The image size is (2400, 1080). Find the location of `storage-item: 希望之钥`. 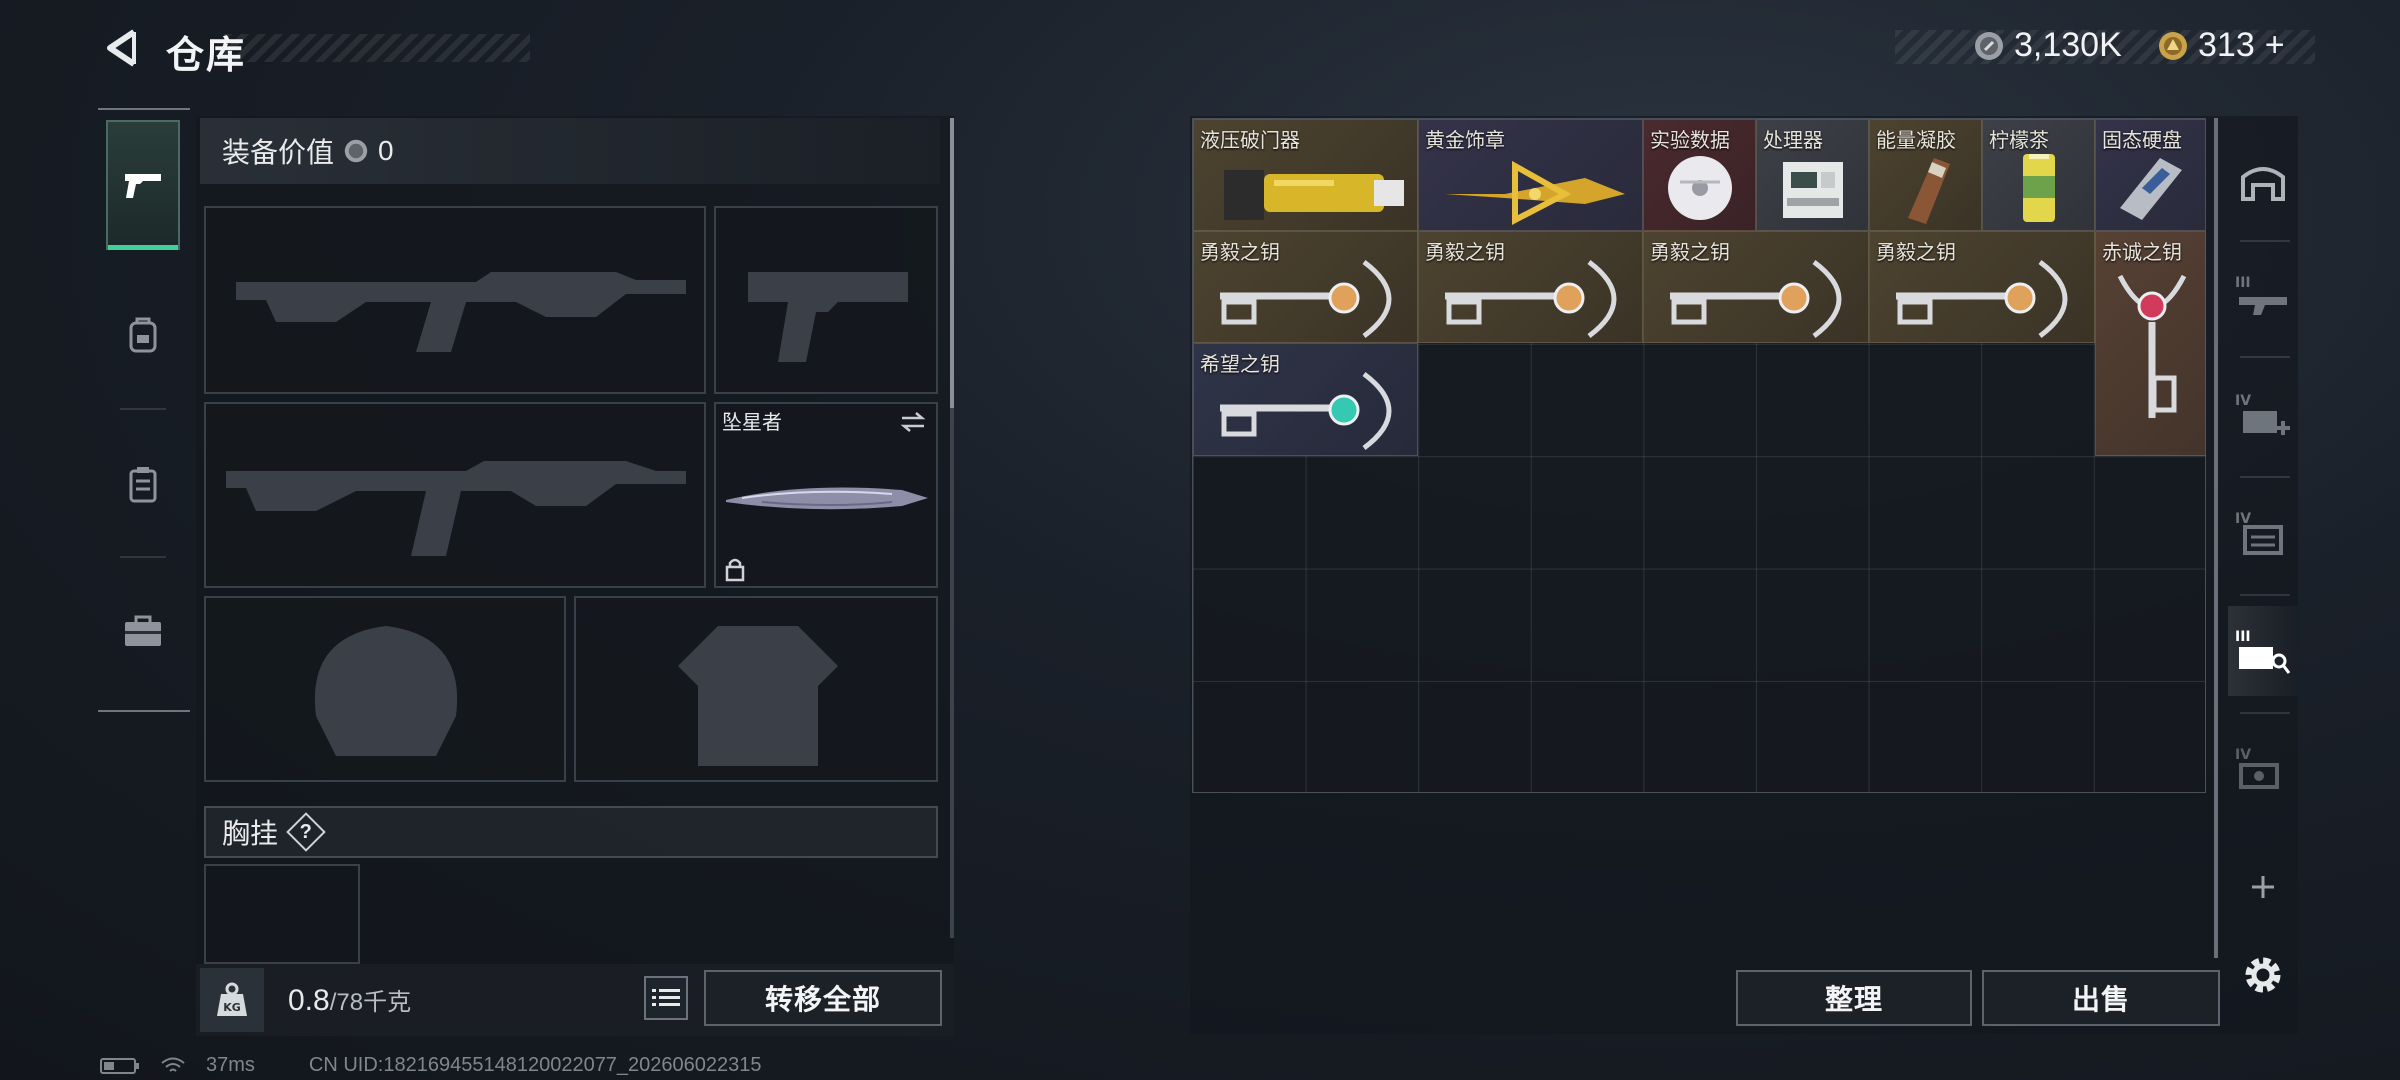

storage-item: 希望之钥 is located at coordinates (1305, 399).